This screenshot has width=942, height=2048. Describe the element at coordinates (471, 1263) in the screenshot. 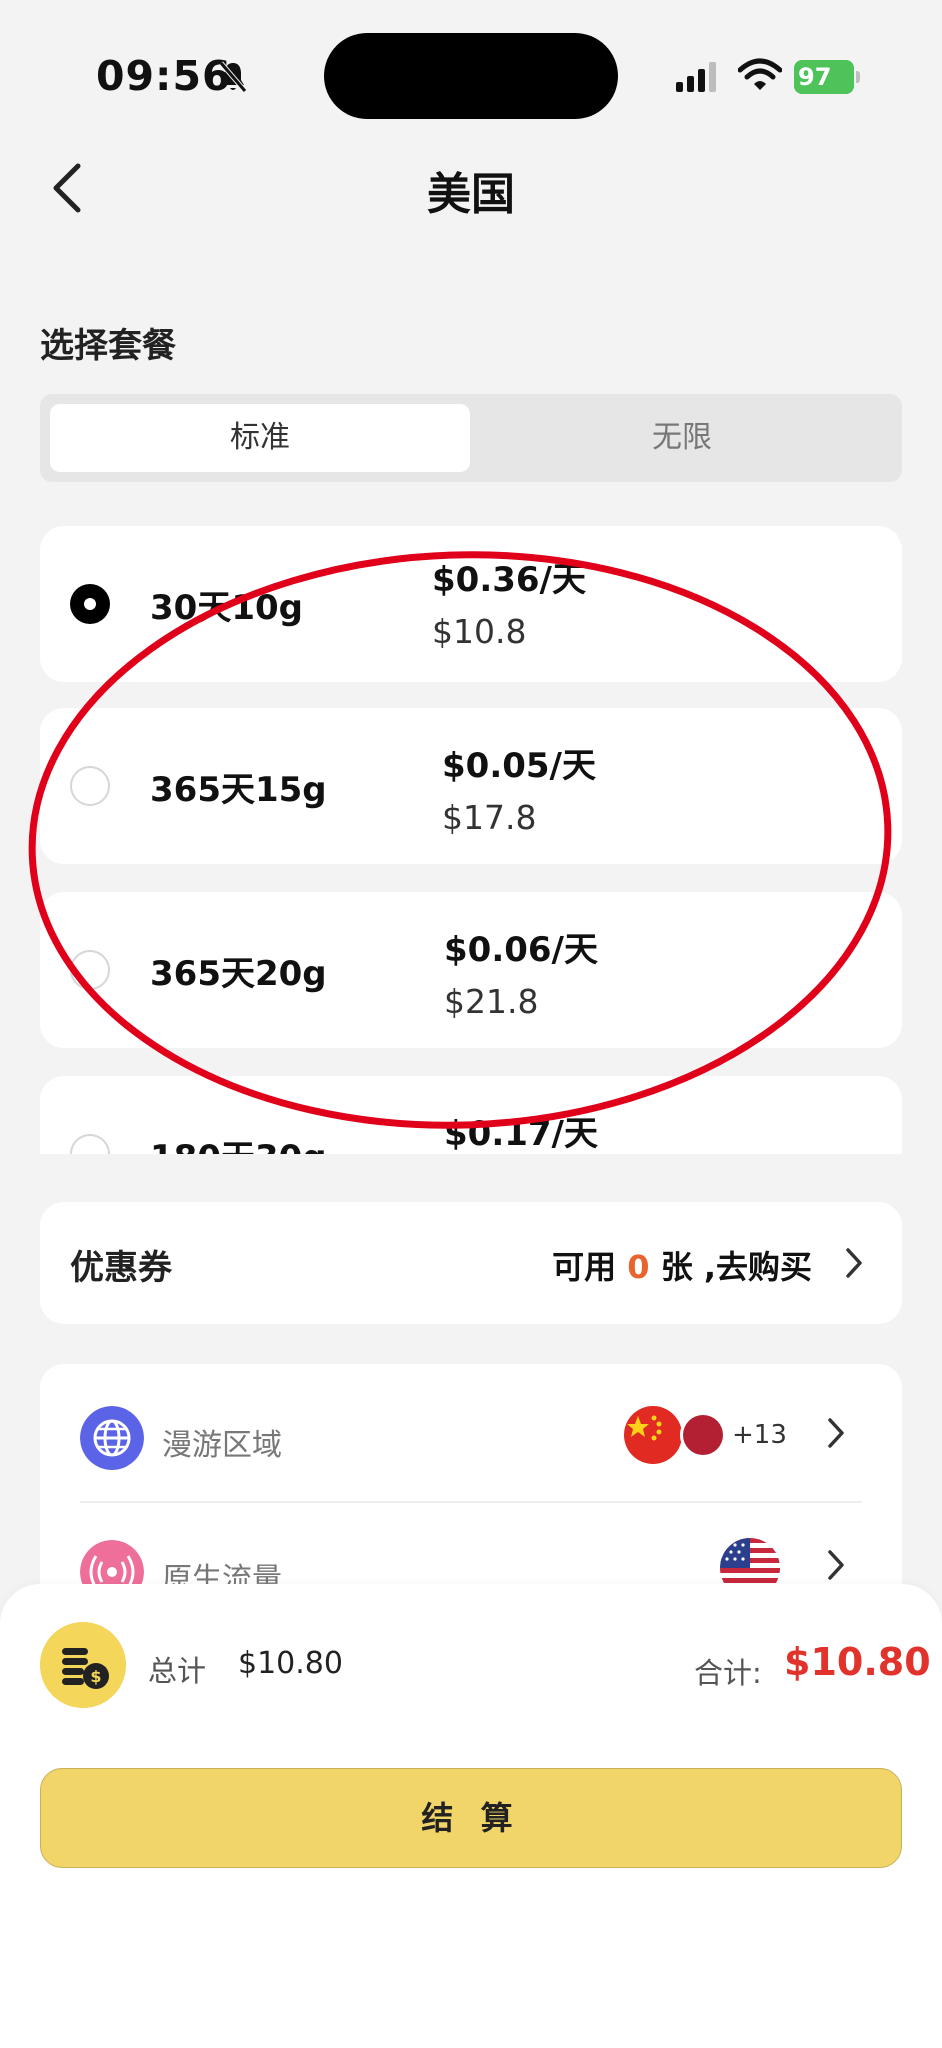

I see `coupon-row: 优惠券 可用 0 张 ,去购买` at that location.